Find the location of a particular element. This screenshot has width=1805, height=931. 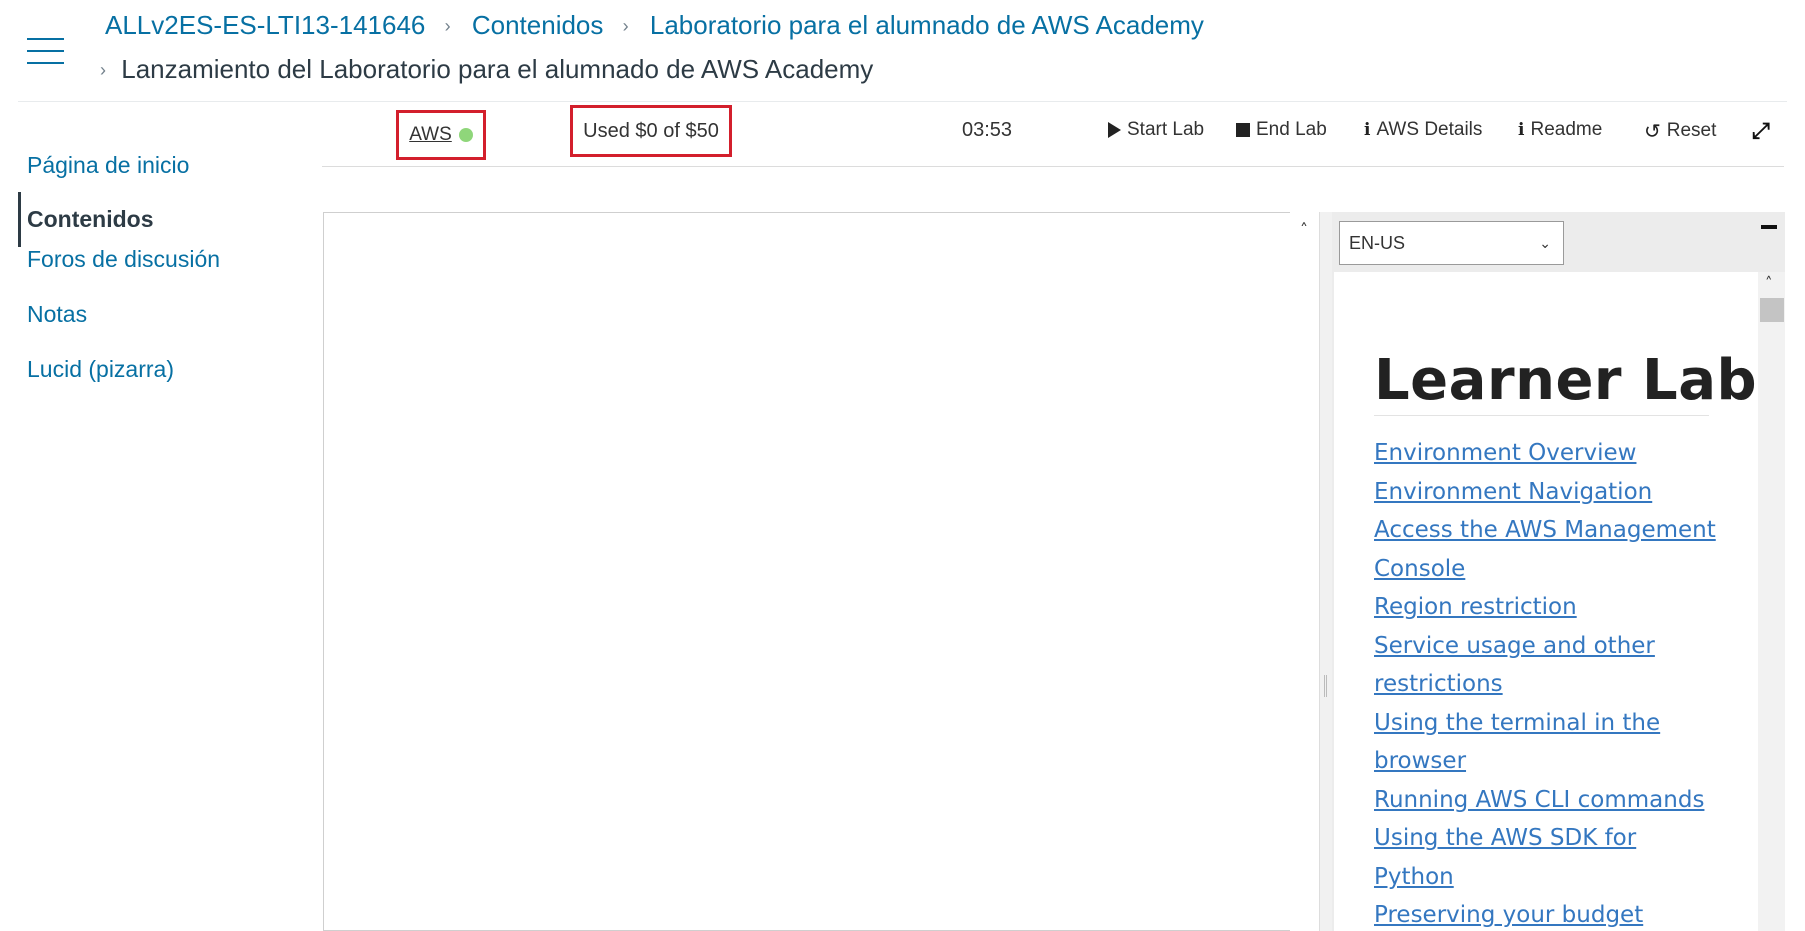

play-icon is located at coordinates (1114, 130).